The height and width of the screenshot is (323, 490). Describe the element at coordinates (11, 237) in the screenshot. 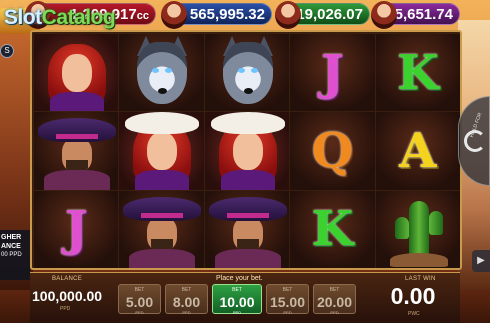

I see `higher-chance-line1: GHER` at that location.